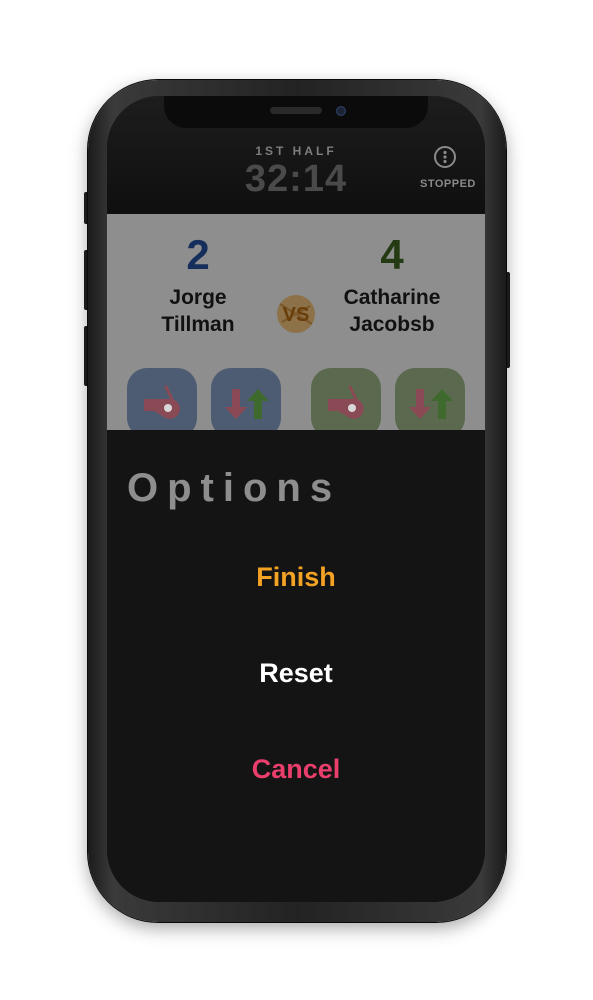  I want to click on home-substitution-button, so click(246, 403).